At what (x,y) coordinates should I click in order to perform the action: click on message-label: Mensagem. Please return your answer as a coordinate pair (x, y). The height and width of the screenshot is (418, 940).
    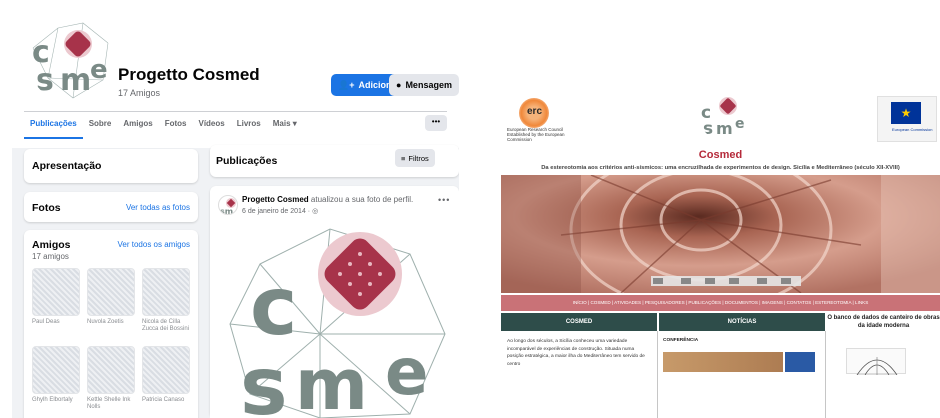
    Looking at the image, I should click on (428, 85).